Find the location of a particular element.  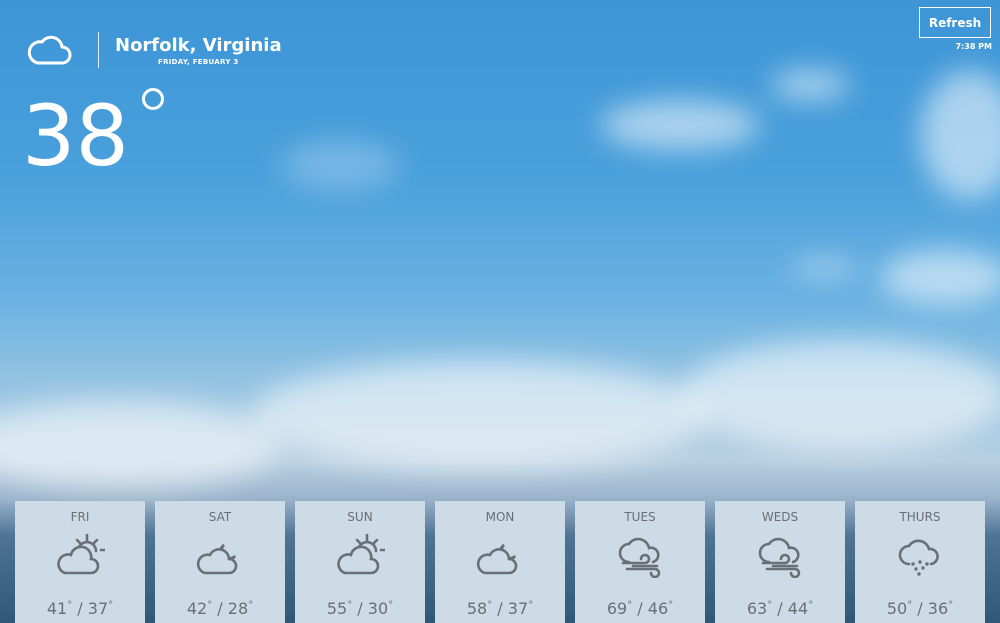

forecast-card: MON 58° / 37° is located at coordinates (500, 562).